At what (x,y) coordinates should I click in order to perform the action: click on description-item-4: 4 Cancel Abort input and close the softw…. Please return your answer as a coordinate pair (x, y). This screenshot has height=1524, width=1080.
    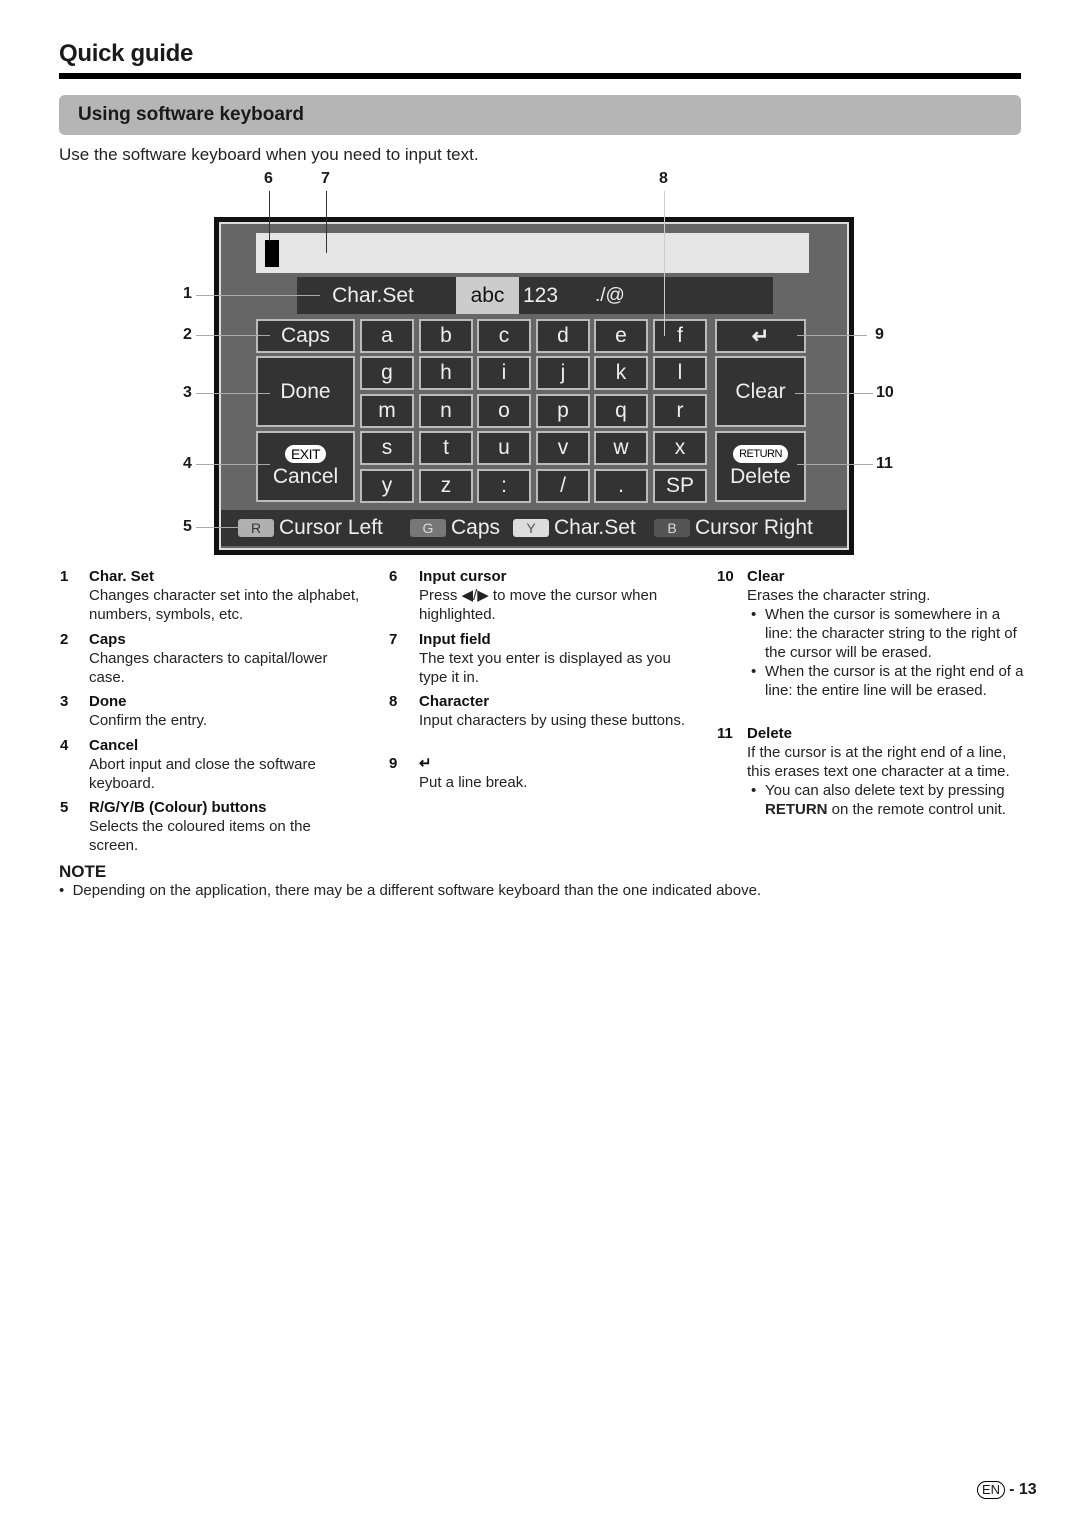
    Looking at the image, I should click on (210, 764).